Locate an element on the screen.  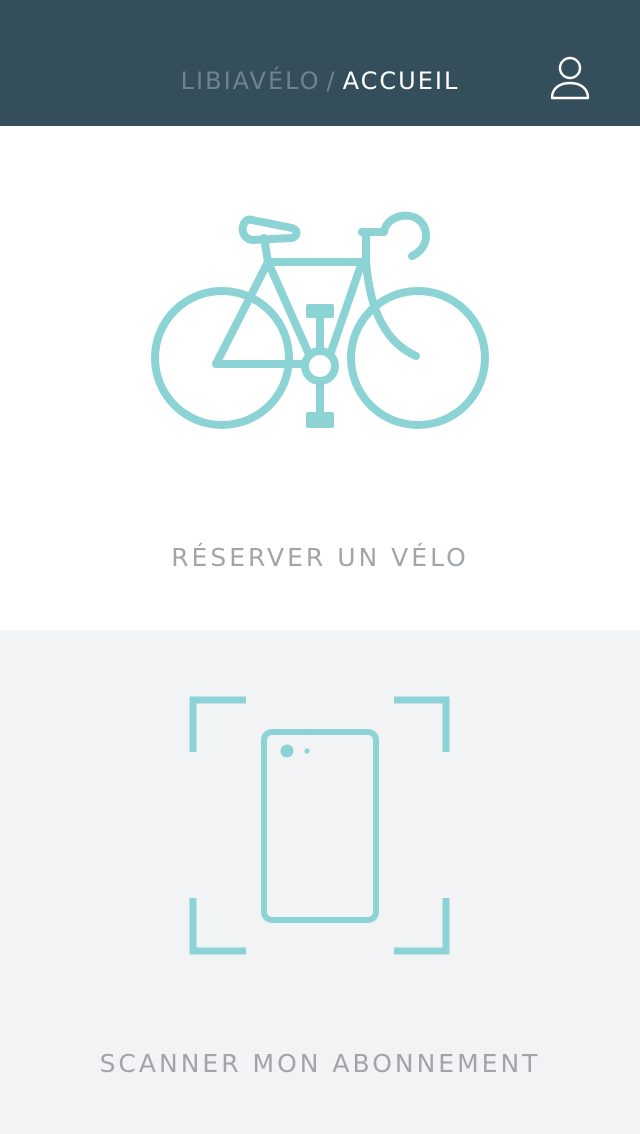
breadcrumb-brand: LIBIAVÉLO is located at coordinates (251, 81).